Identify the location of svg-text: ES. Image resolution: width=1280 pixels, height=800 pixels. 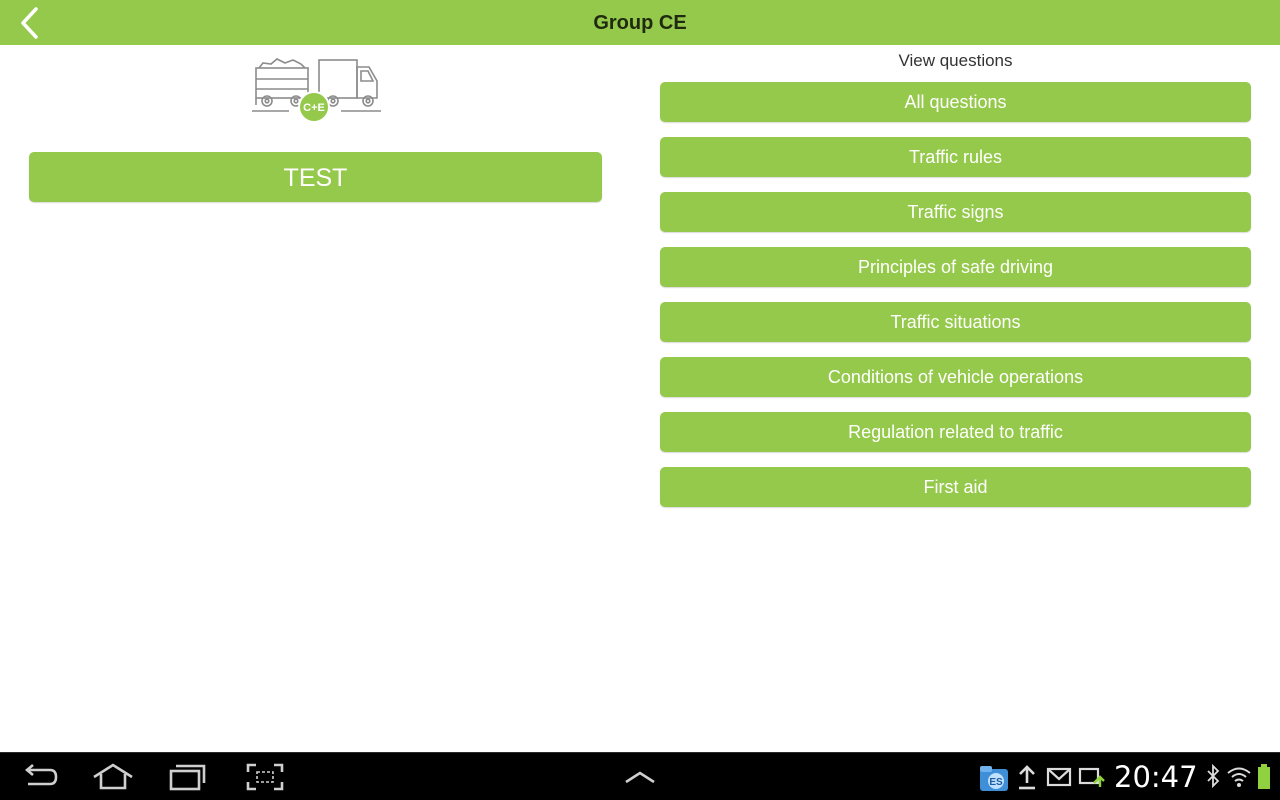
(996, 782).